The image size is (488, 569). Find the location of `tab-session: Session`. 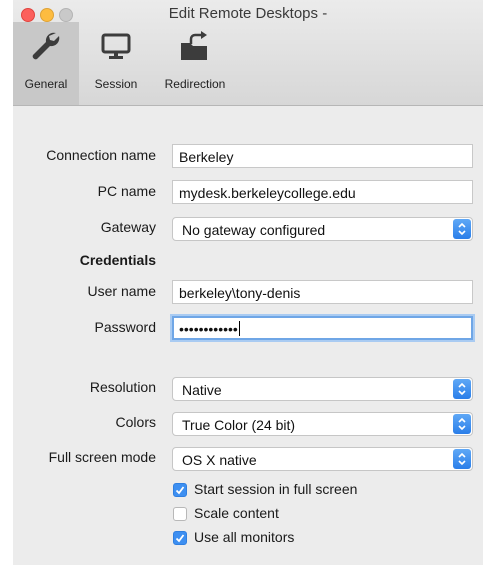

tab-session: Session is located at coordinates (116, 63).